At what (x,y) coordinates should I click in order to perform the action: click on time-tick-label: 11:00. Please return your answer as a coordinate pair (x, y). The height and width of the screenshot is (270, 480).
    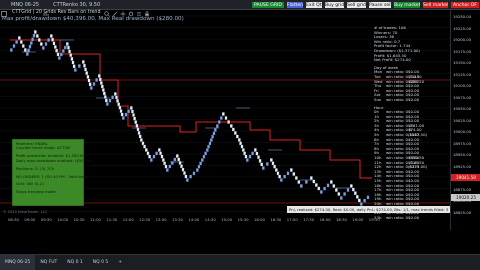
    Looking at the image, I should click on (95, 219).